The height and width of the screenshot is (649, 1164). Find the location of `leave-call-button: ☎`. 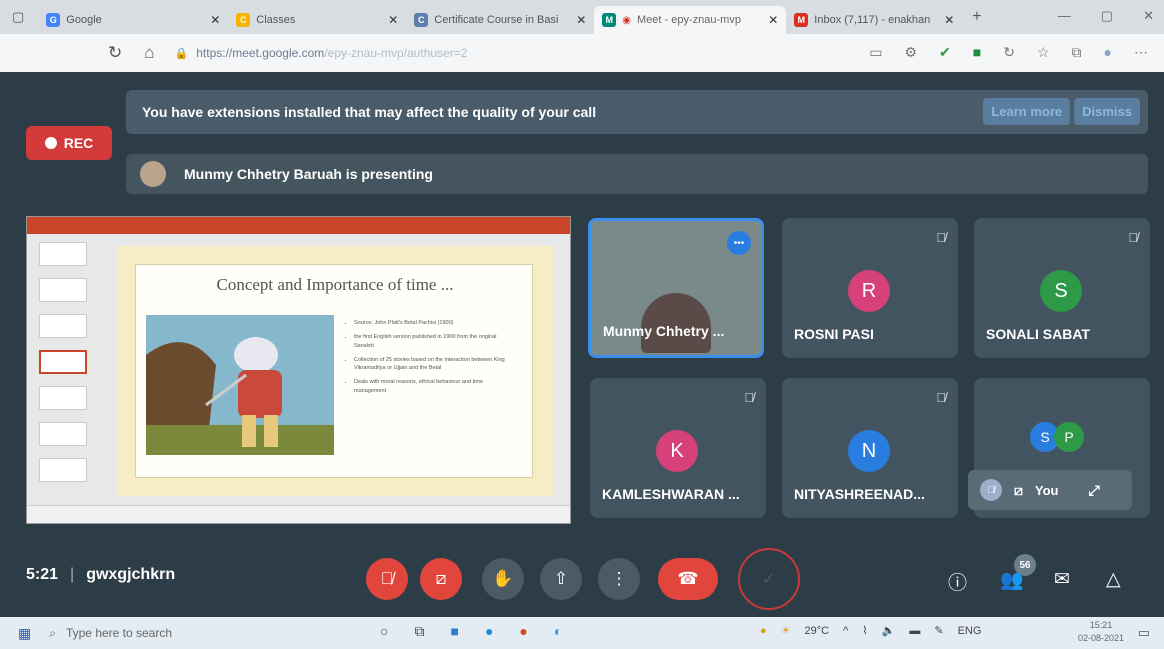

leave-call-button: ☎ is located at coordinates (688, 579).